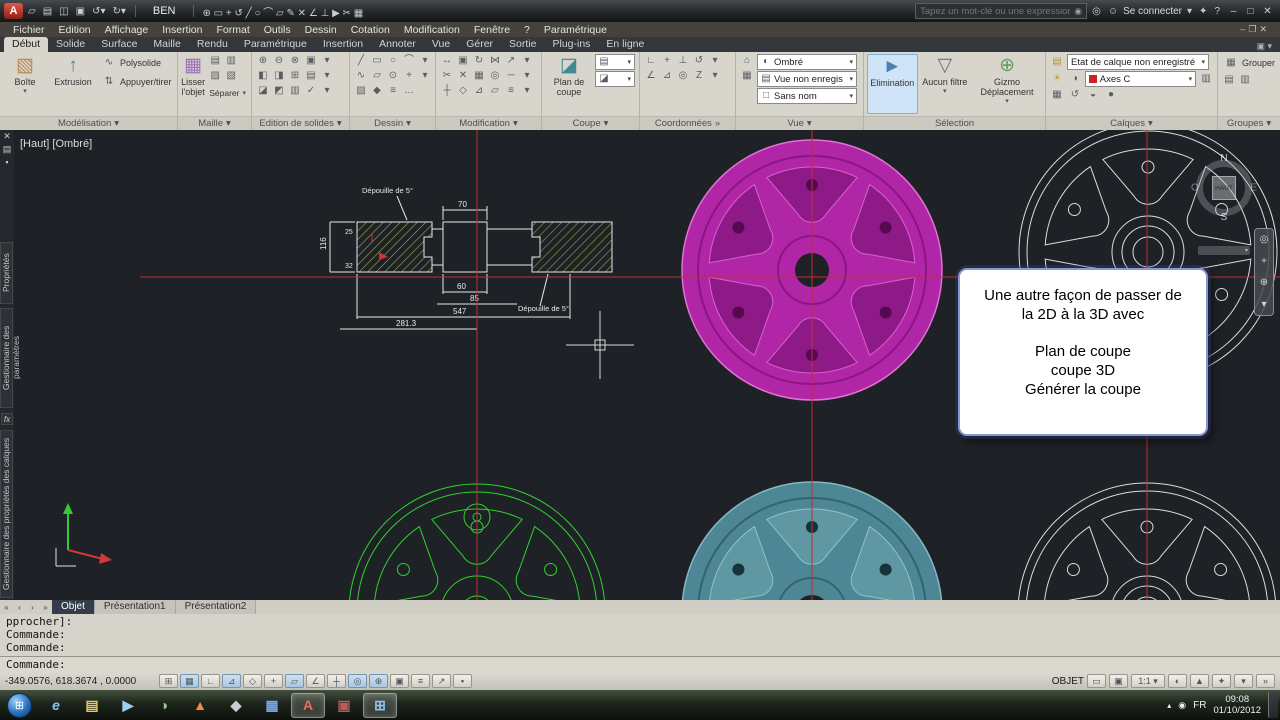 Image resolution: width=1280 pixels, height=720 pixels. What do you see at coordinates (1229, 80) in the screenshot?
I see `ungroup-icon: ▤` at bounding box center [1229, 80].